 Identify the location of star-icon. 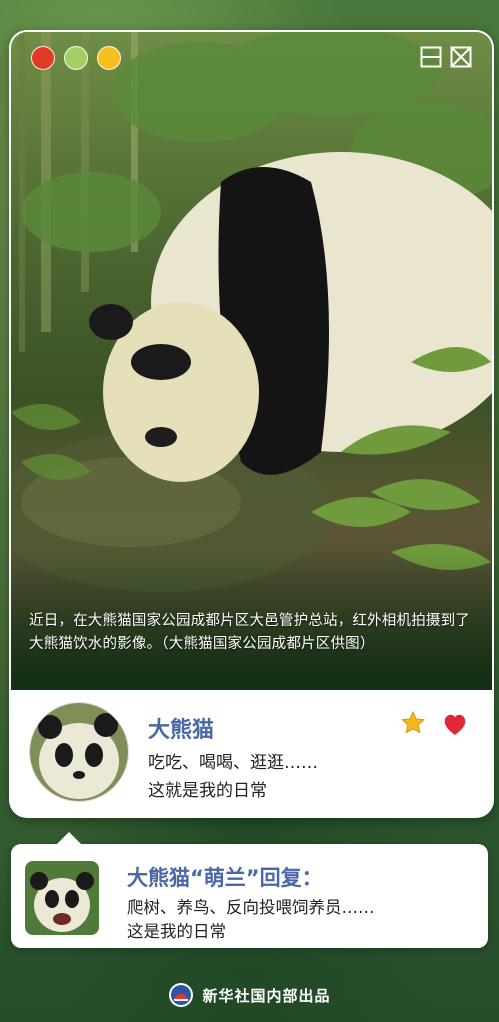
(413, 723).